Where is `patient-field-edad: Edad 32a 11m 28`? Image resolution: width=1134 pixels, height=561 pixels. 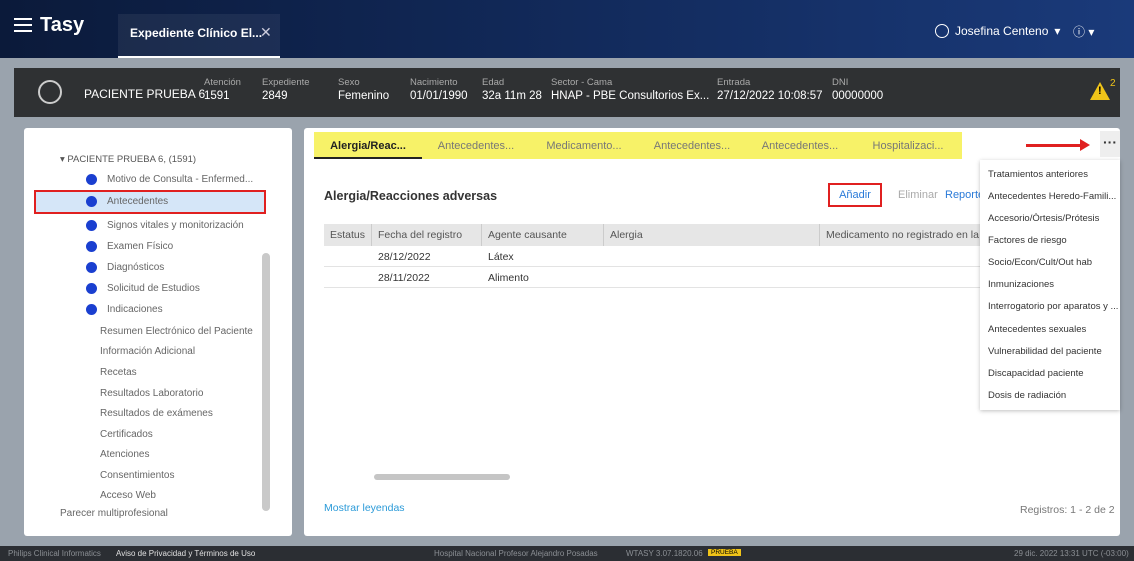
patient-field-edad: Edad 32a 11m 28 is located at coordinates (512, 89).